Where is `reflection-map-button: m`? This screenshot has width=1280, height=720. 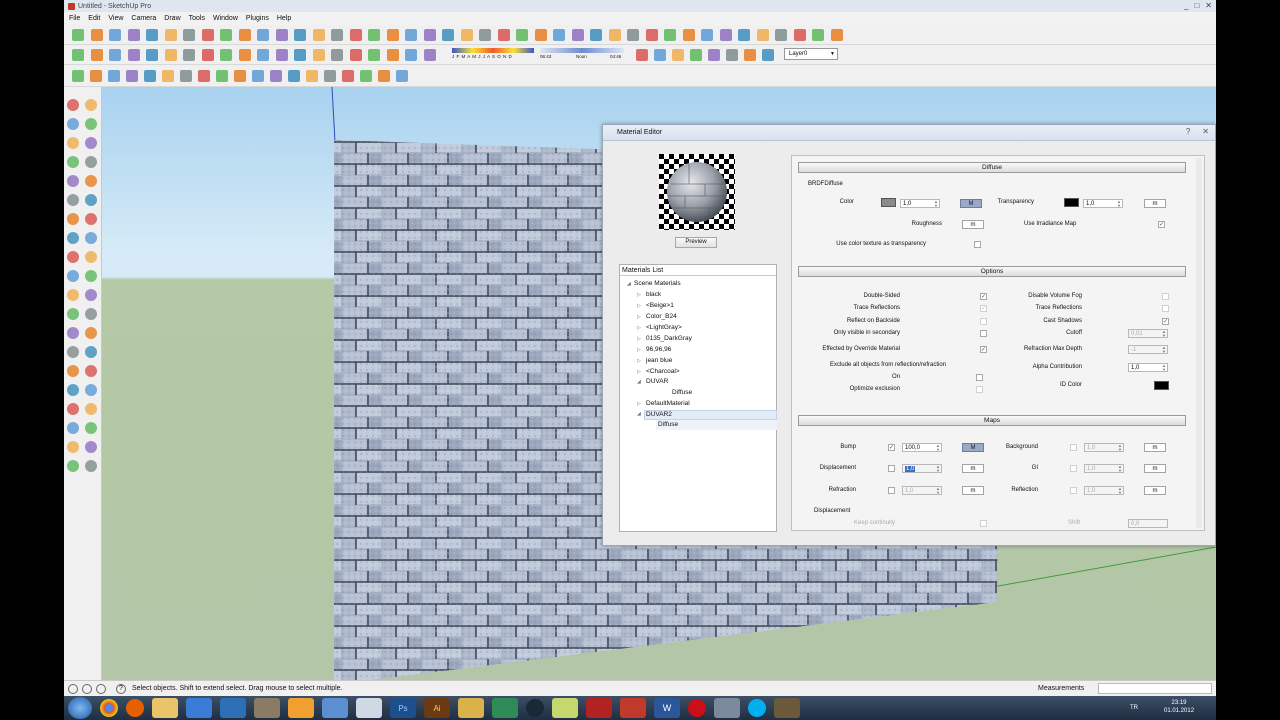 reflection-map-button: m is located at coordinates (1155, 490).